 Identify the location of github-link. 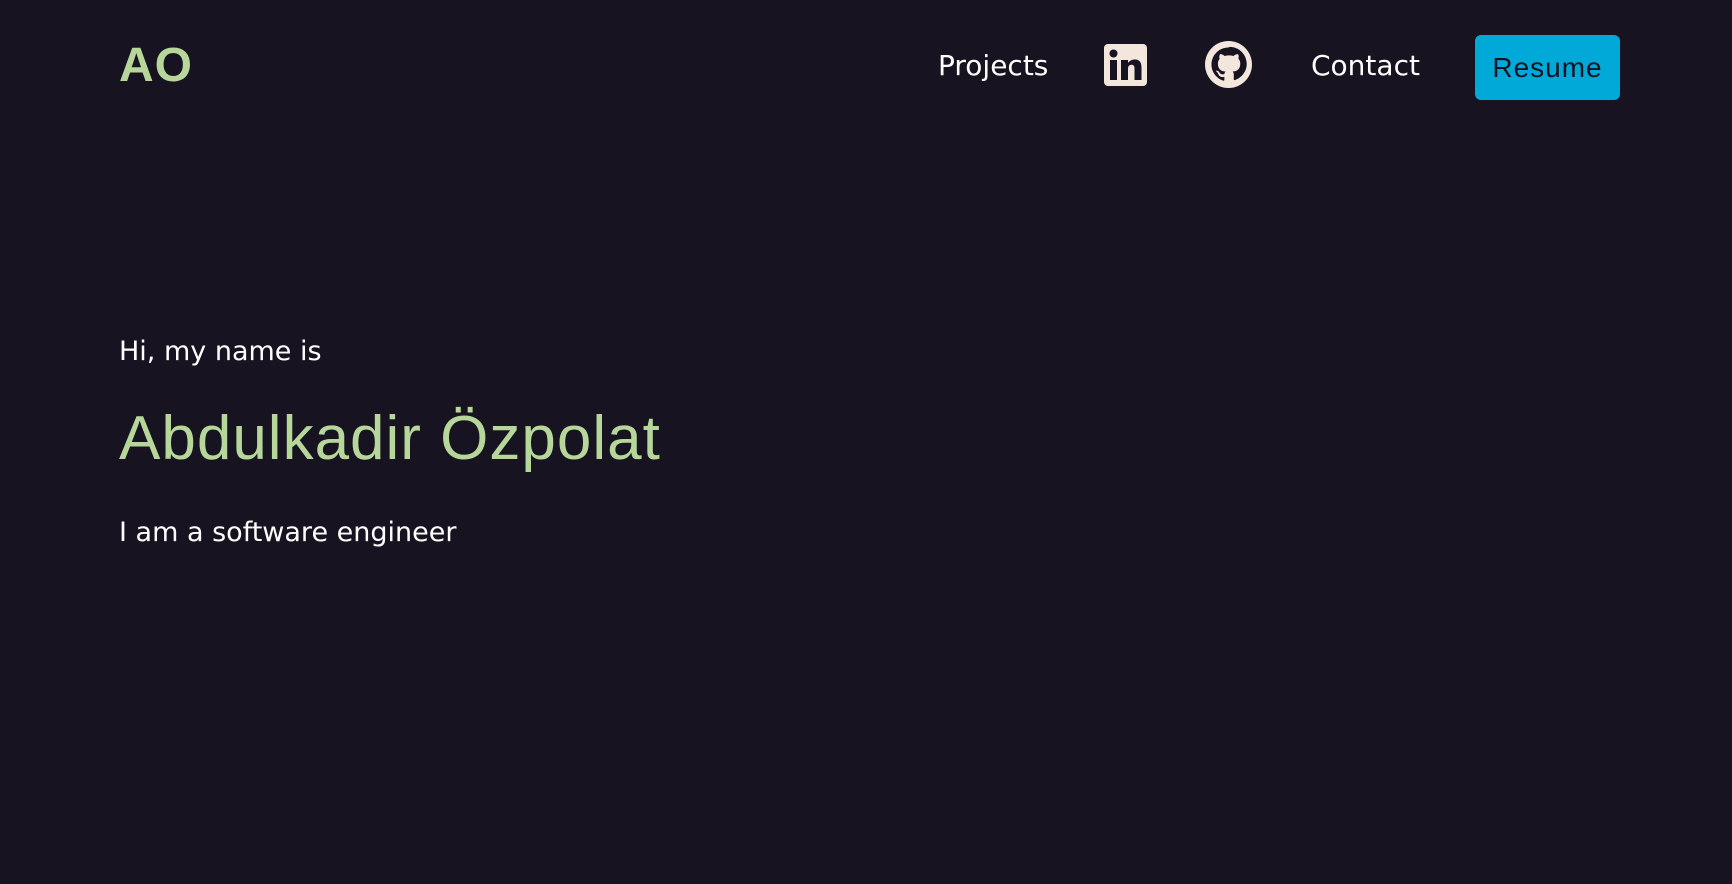
(1228, 64).